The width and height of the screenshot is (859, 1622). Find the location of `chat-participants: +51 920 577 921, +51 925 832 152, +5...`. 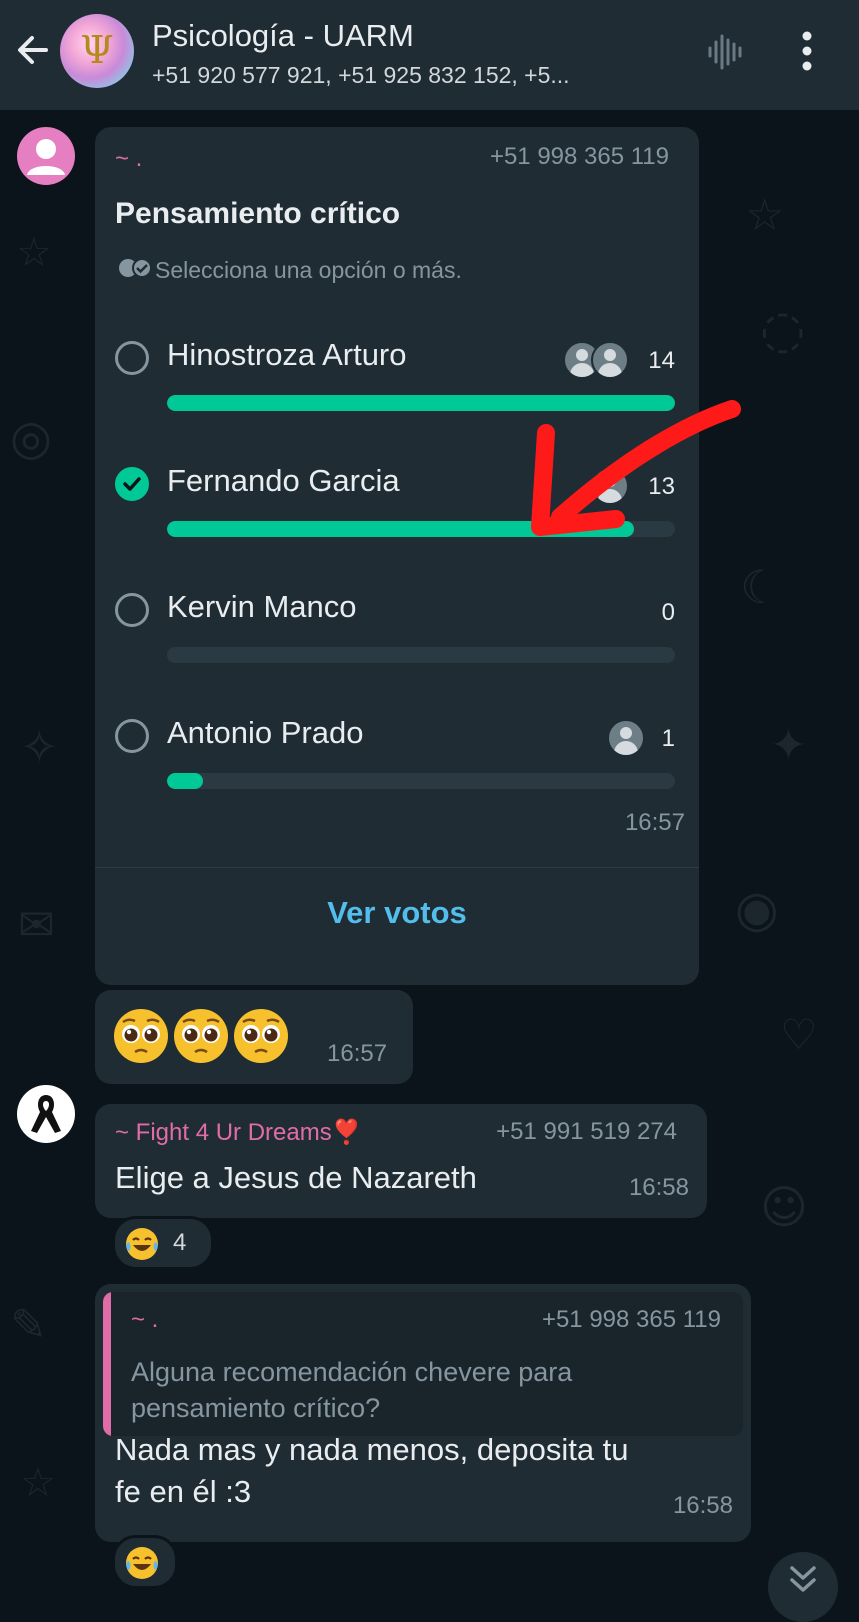

chat-participants: +51 920 577 921, +51 925 832 152, +5... is located at coordinates (412, 75).